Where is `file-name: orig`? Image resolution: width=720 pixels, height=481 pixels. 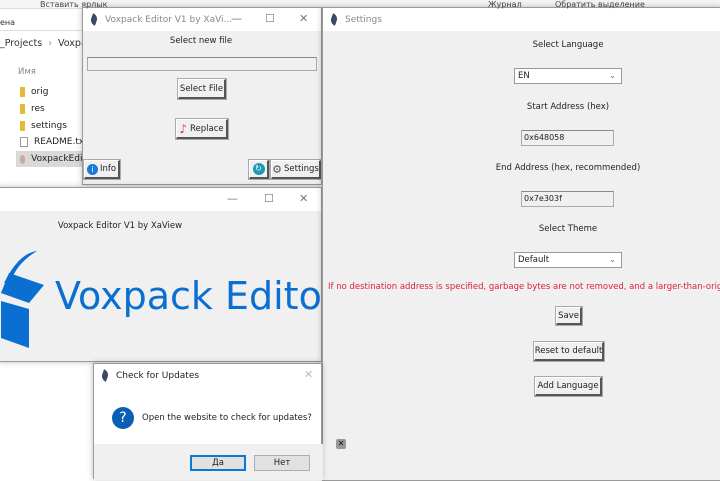
file-name: orig is located at coordinates (40, 92).